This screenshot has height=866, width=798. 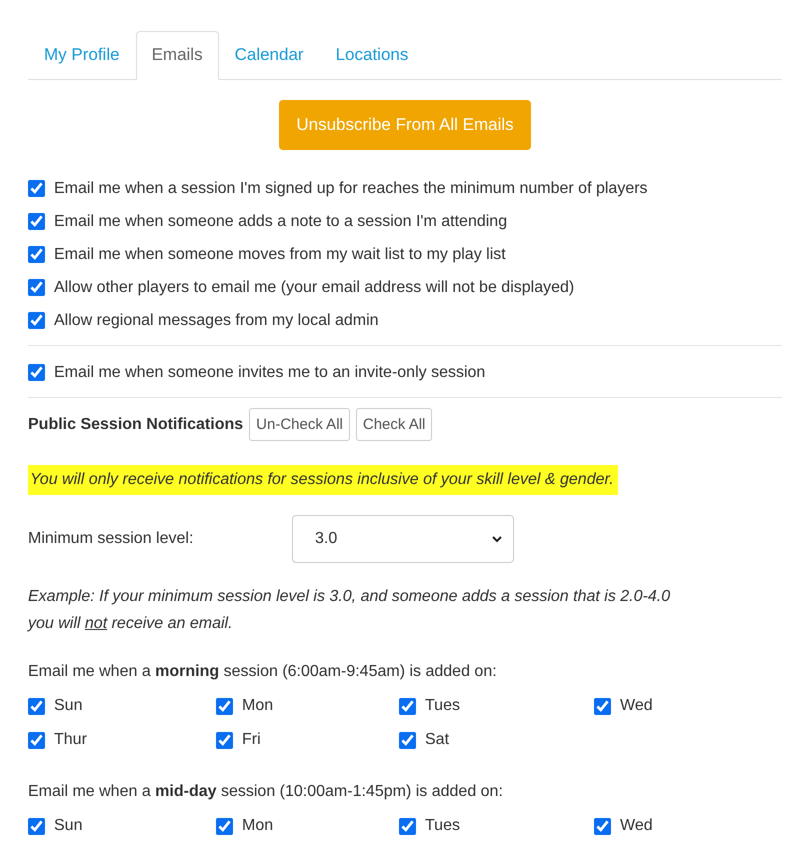 What do you see at coordinates (82, 55) in the screenshot?
I see `tab: My Profile` at bounding box center [82, 55].